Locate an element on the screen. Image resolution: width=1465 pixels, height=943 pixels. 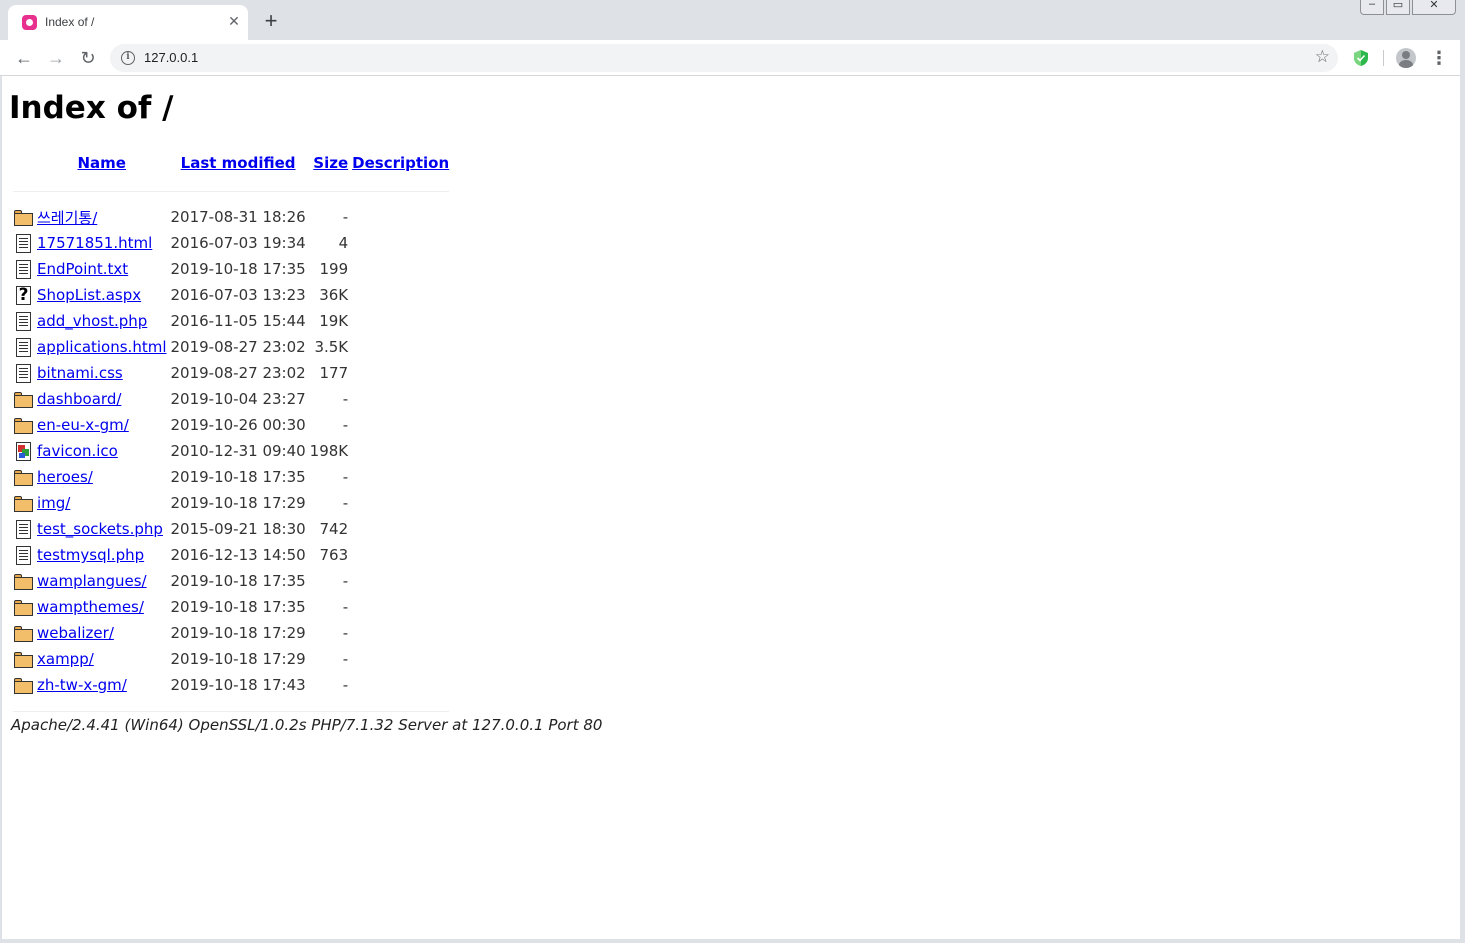
header-separator-row is located at coordinates (231, 191).